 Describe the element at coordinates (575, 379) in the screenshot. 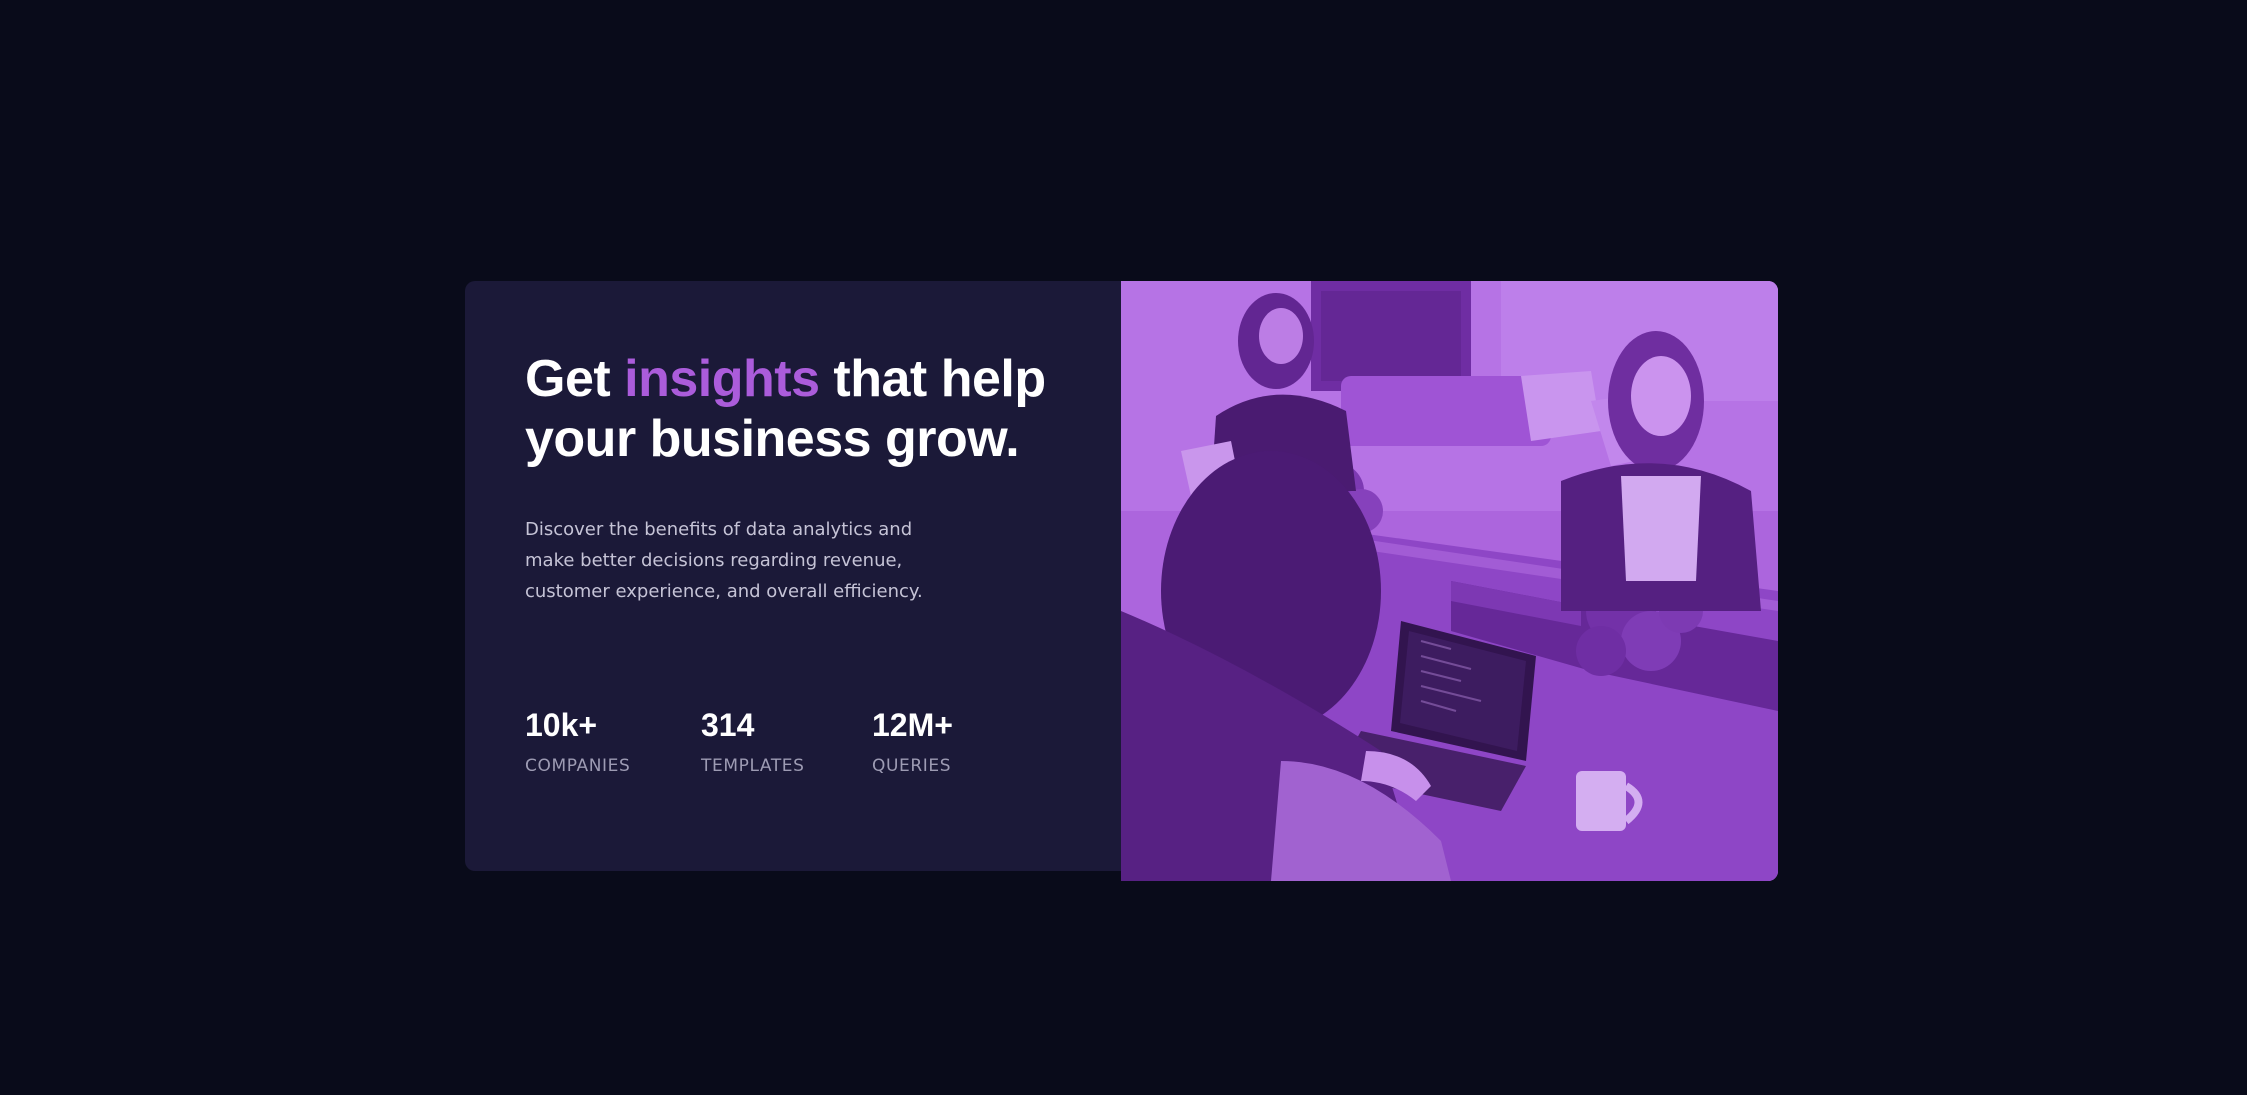

I see `headline-start: Get` at that location.